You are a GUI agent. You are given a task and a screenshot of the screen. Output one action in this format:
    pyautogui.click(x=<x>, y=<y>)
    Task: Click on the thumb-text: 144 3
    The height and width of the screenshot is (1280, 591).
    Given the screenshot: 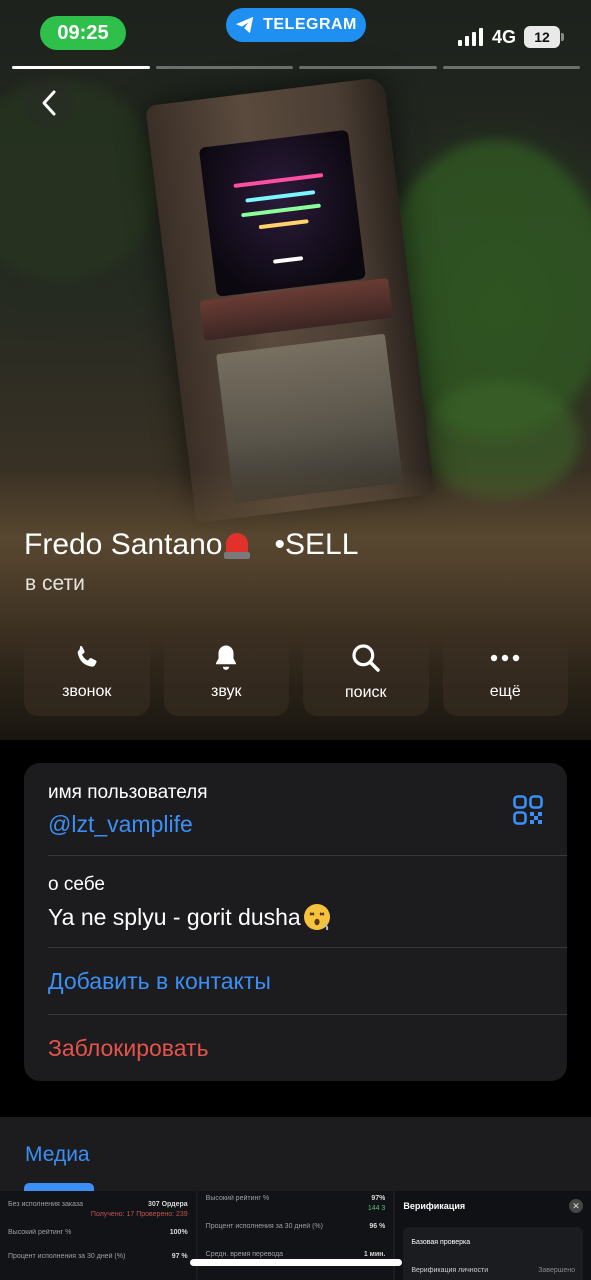 What is the action you would take?
    pyautogui.click(x=376, y=1208)
    